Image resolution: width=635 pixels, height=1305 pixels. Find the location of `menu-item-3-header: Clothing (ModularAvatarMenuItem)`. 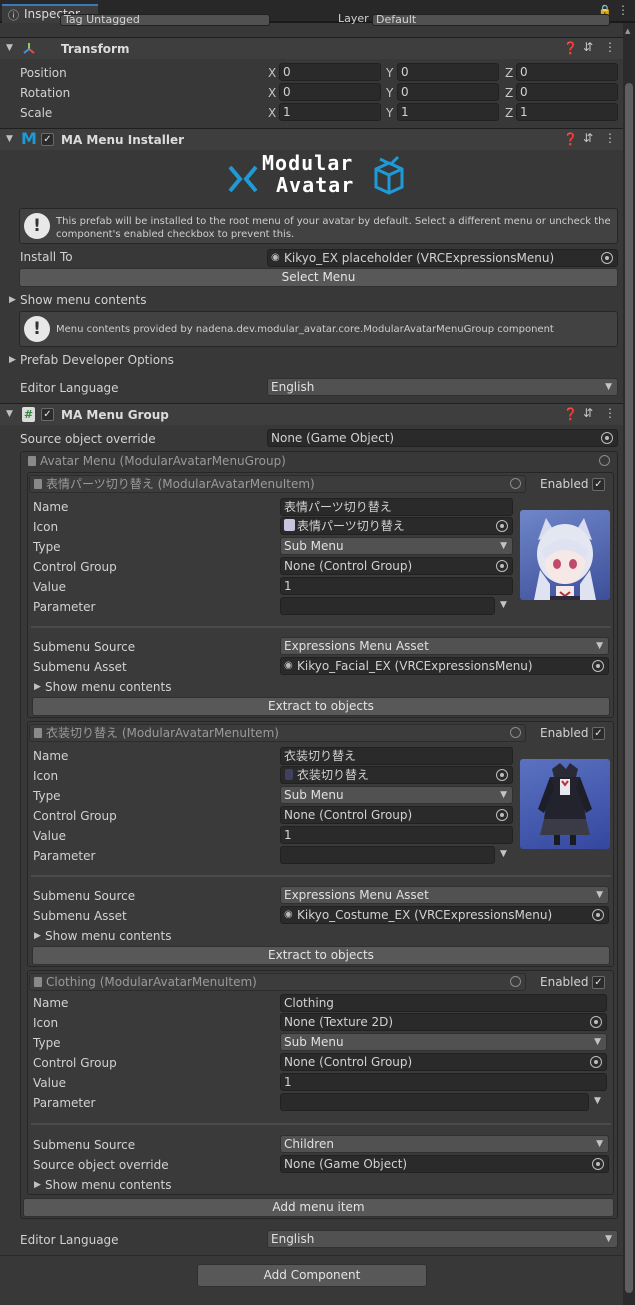

menu-item-3-header: Clothing (ModularAvatarMenuItem) is located at coordinates (277, 982).